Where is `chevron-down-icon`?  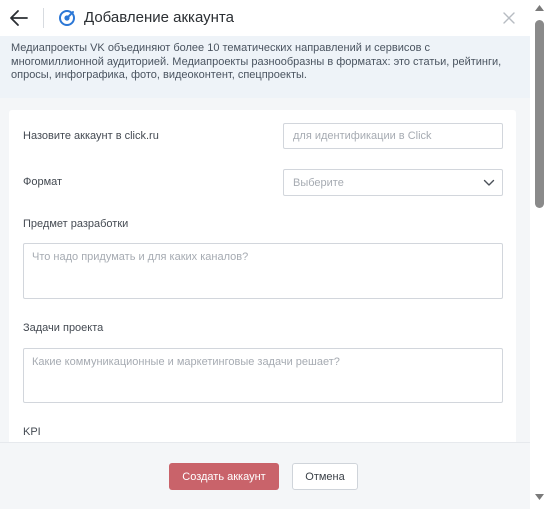 chevron-down-icon is located at coordinates (489, 182).